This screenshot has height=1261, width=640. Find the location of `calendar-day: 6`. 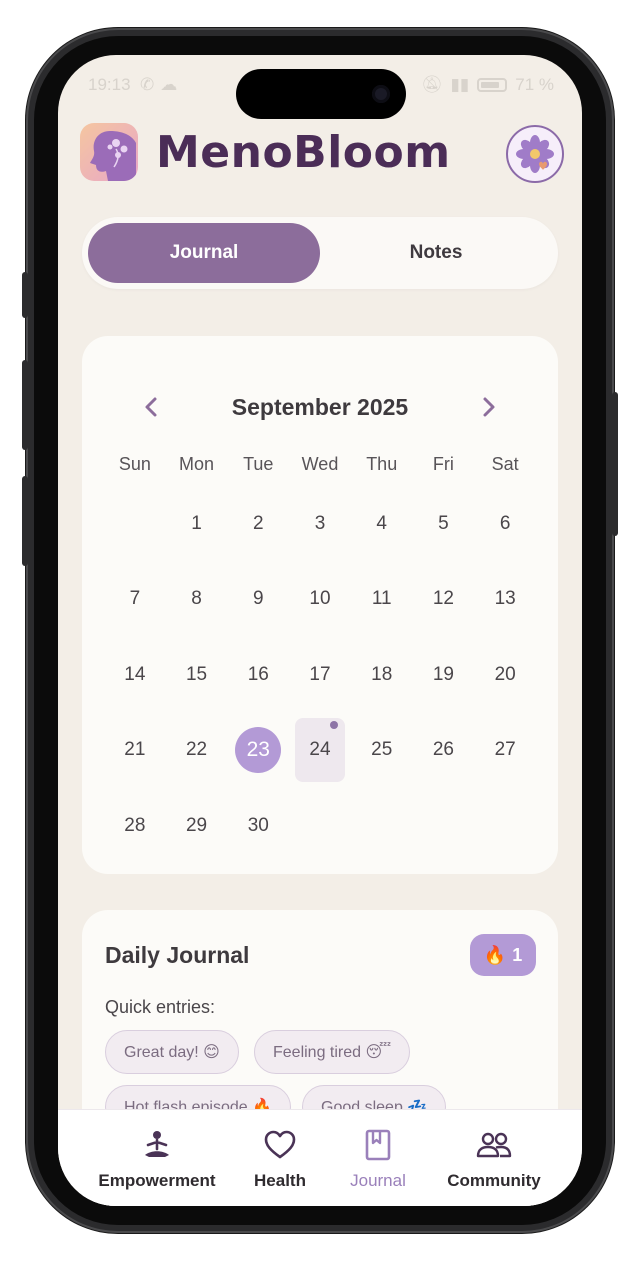

calendar-day: 6 is located at coordinates (505, 524).